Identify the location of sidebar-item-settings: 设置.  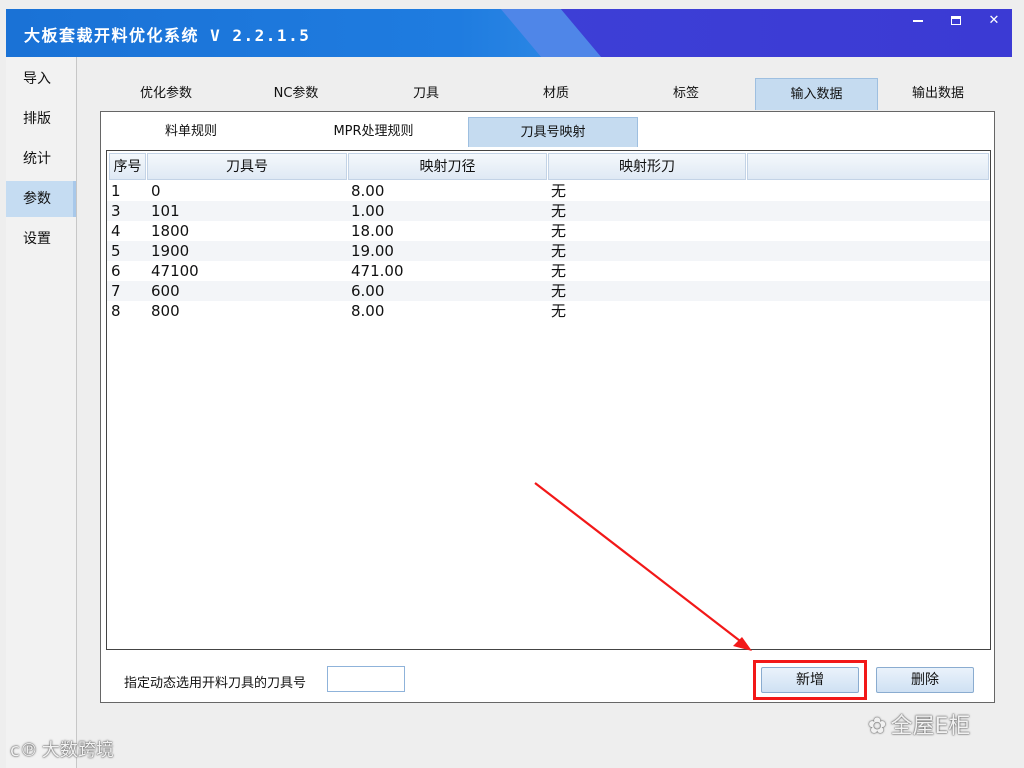
(41, 239).